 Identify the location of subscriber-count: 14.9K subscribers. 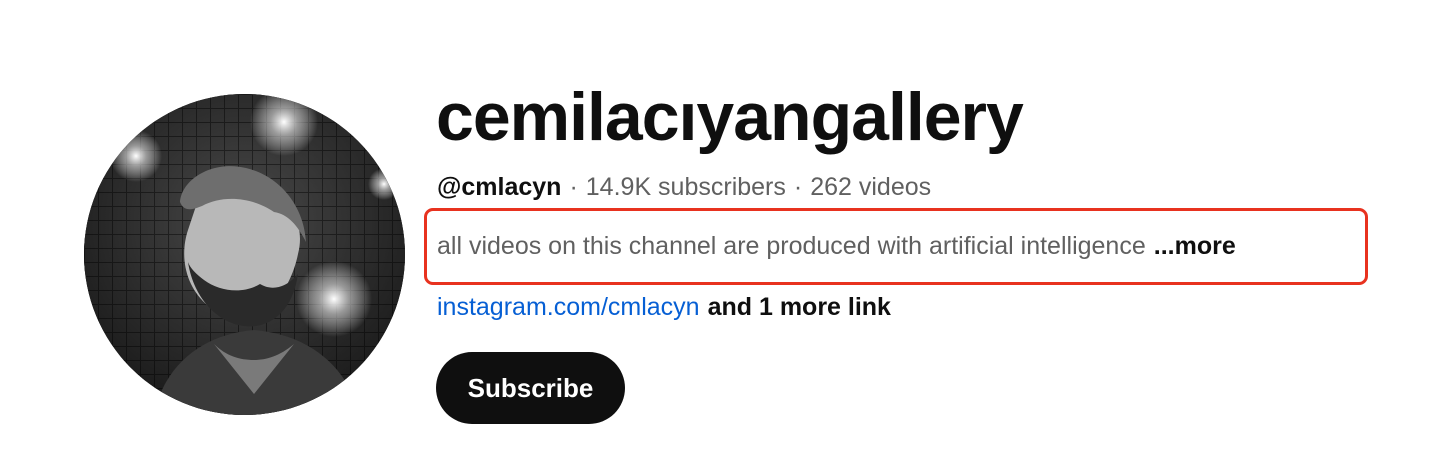
(685, 187).